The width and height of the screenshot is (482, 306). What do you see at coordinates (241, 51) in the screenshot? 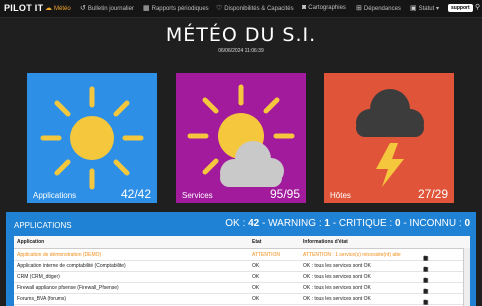
I see `page-datetime: 06/06/2024 11:06:39` at bounding box center [241, 51].